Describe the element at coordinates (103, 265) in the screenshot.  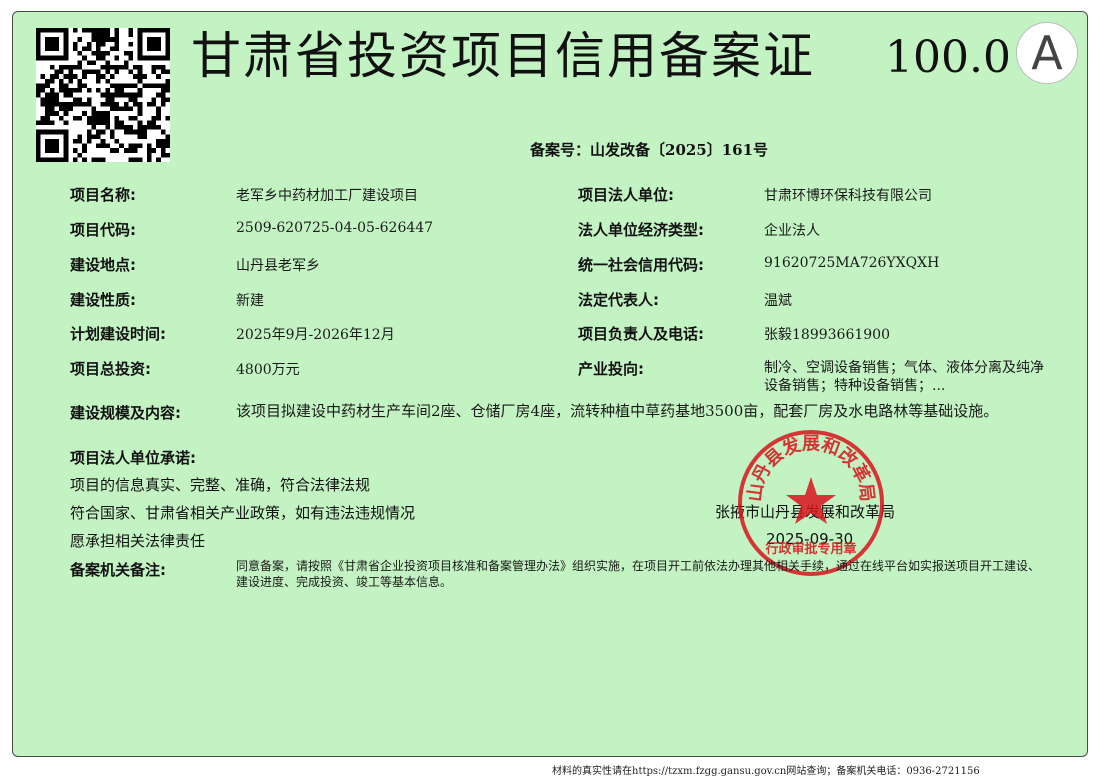
I see `location-label: 建设地点:` at that location.